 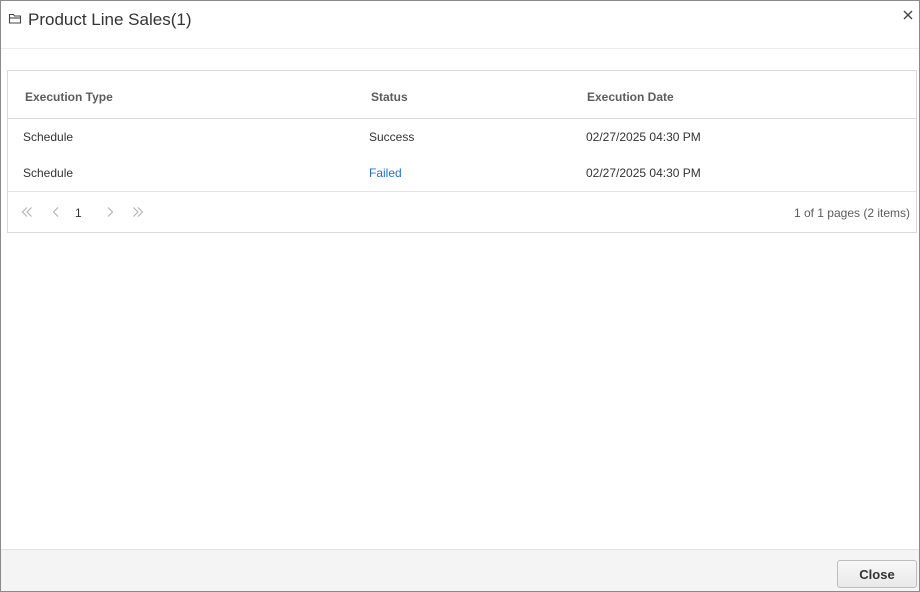 I want to click on pager: 1 1 of 1 pages (2 items), so click(x=462, y=212).